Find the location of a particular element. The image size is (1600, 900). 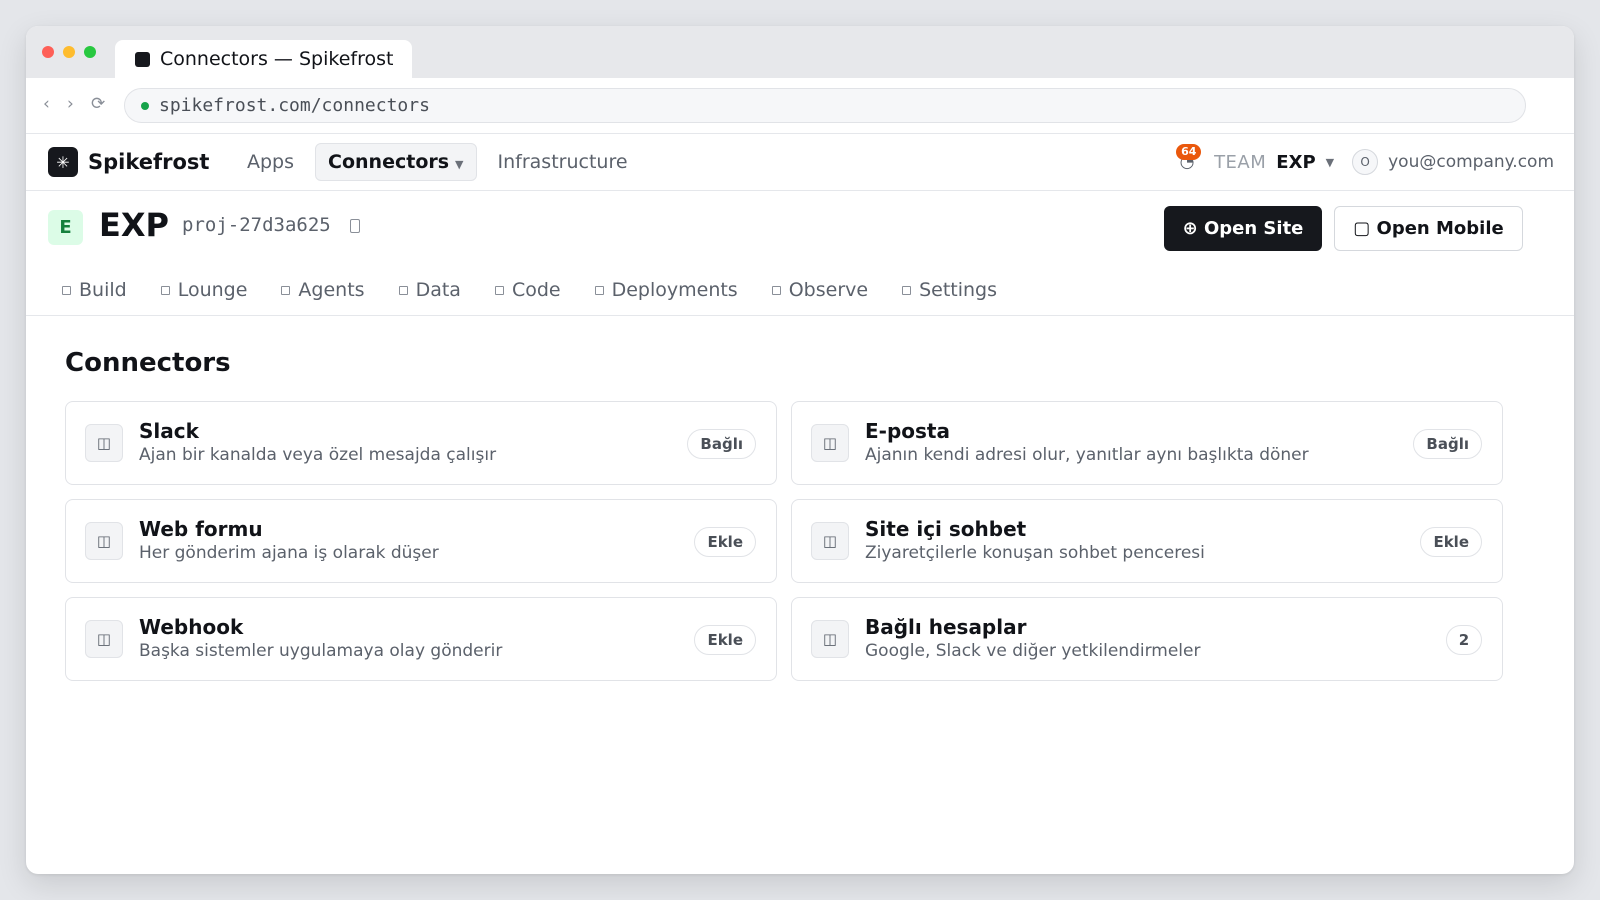

code-icon is located at coordinates (499, 290).